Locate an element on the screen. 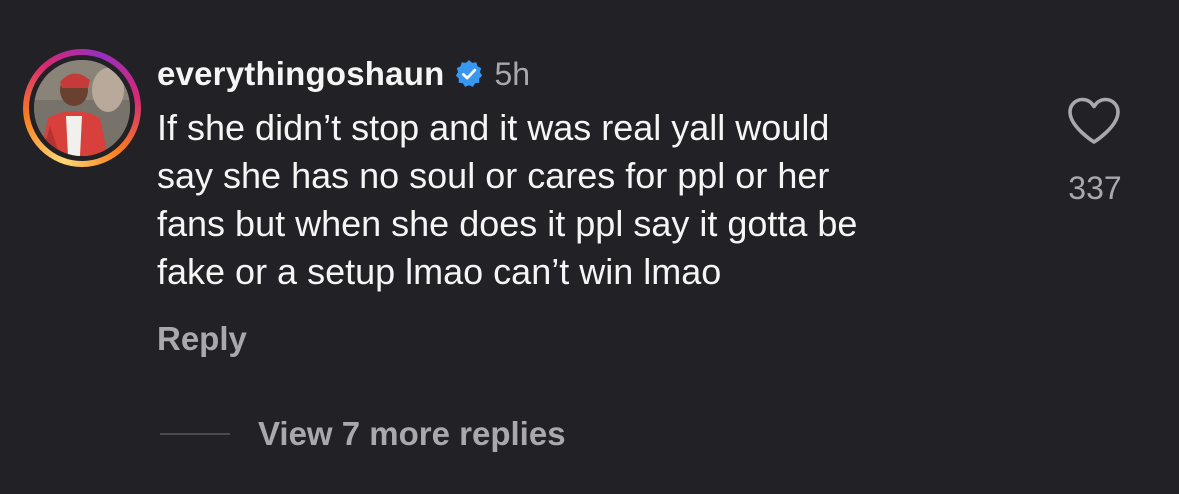  avatar-photo is located at coordinates (82, 108).